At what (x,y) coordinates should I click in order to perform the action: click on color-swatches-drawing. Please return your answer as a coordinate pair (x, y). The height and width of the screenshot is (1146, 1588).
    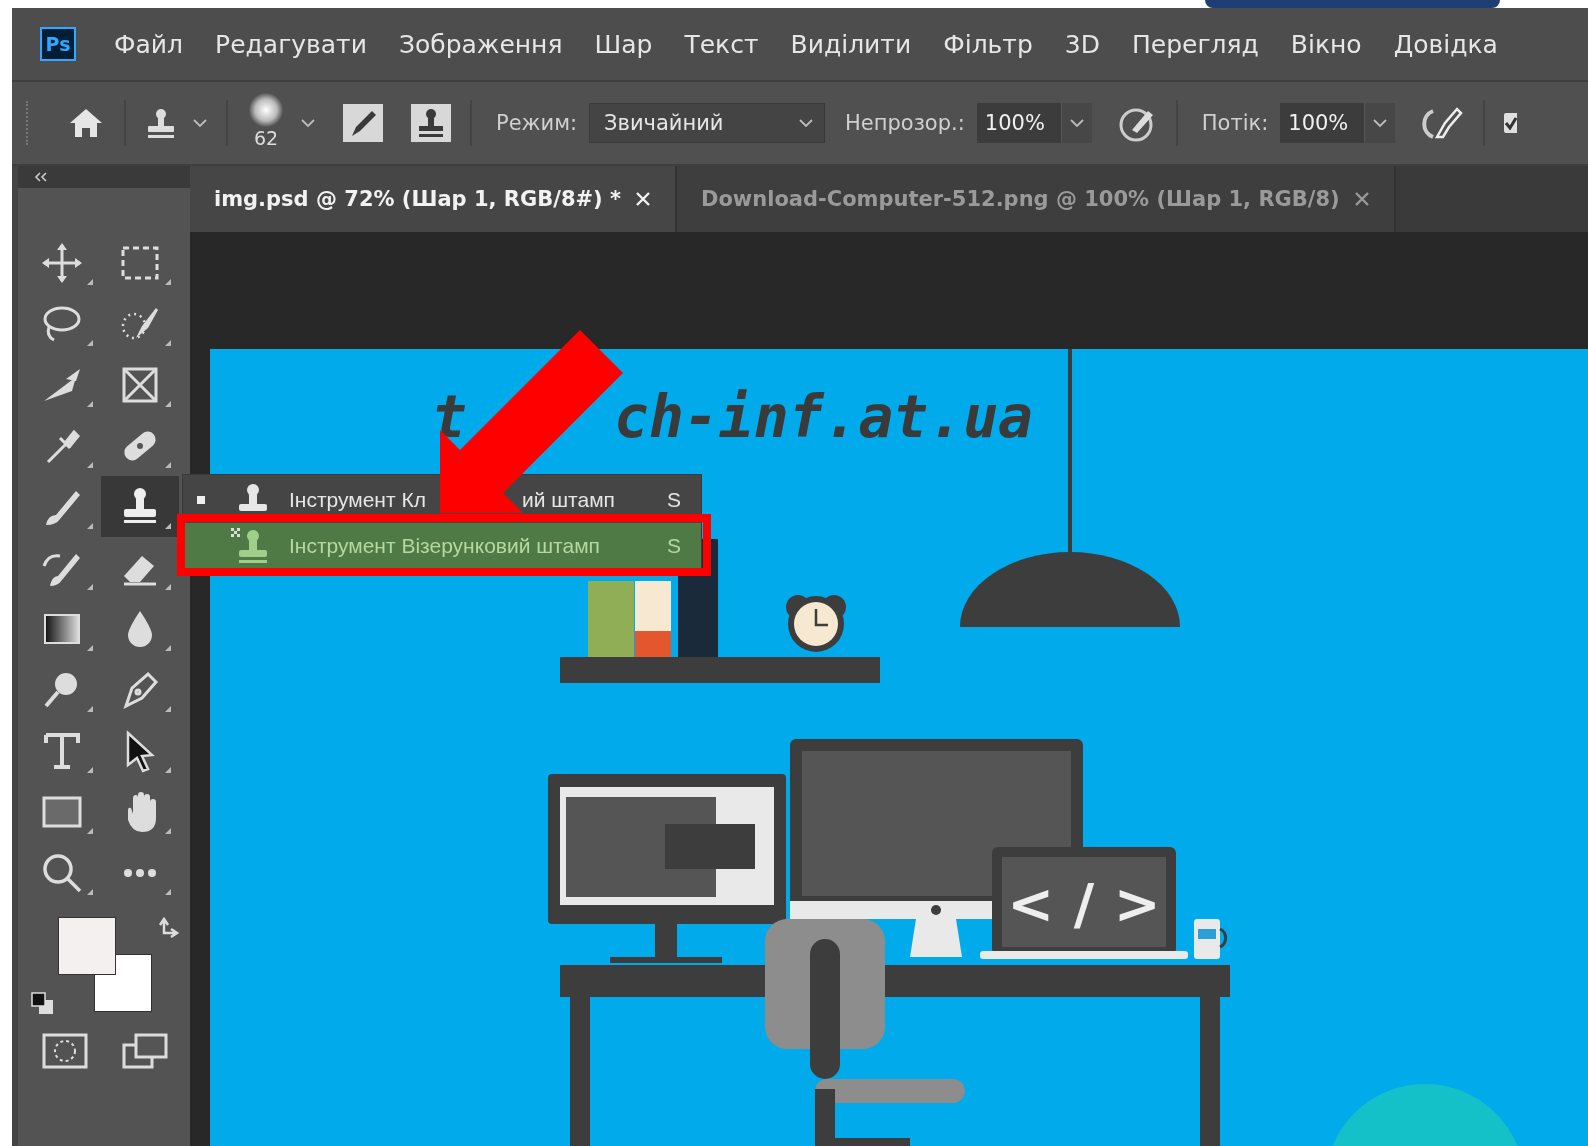
    Looking at the image, I should click on (105, 964).